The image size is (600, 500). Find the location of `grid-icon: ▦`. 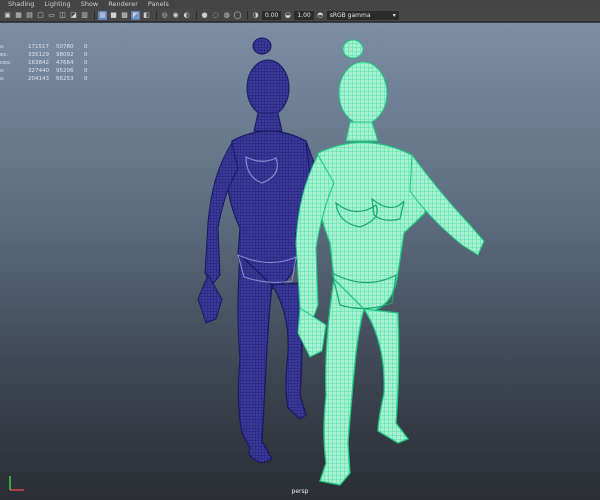

grid-icon: ▦ is located at coordinates (18, 15).